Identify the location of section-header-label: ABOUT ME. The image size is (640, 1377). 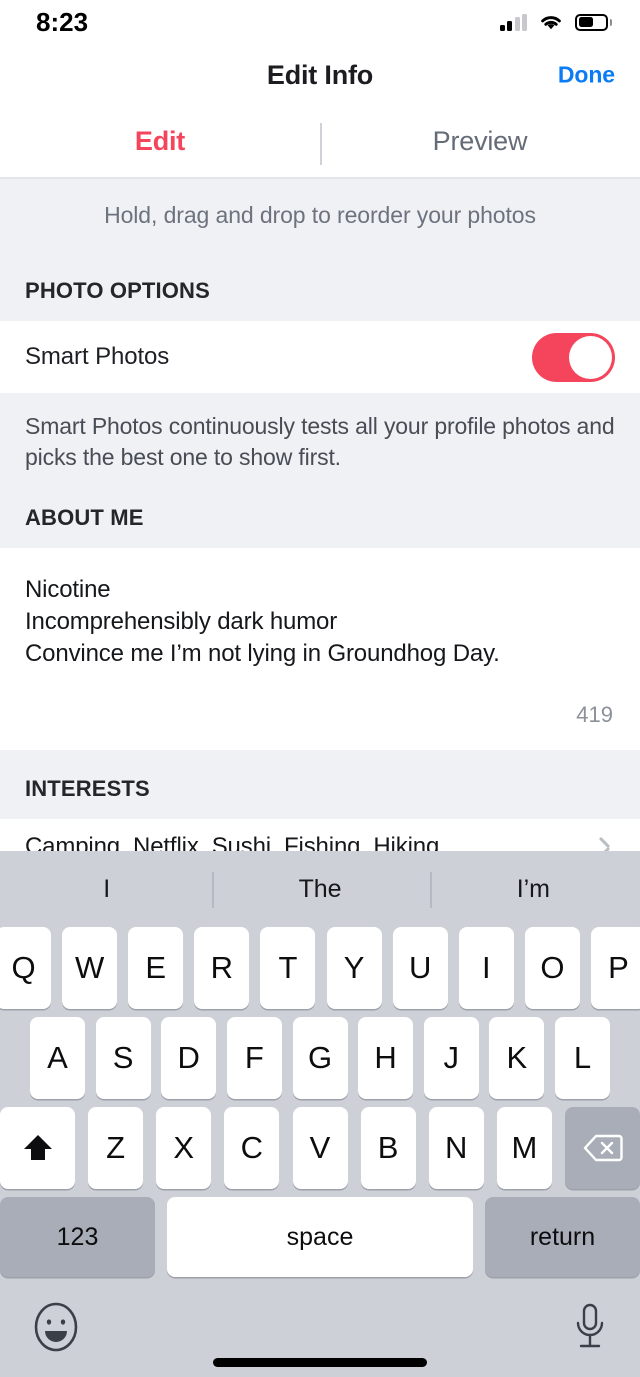
(84, 517).